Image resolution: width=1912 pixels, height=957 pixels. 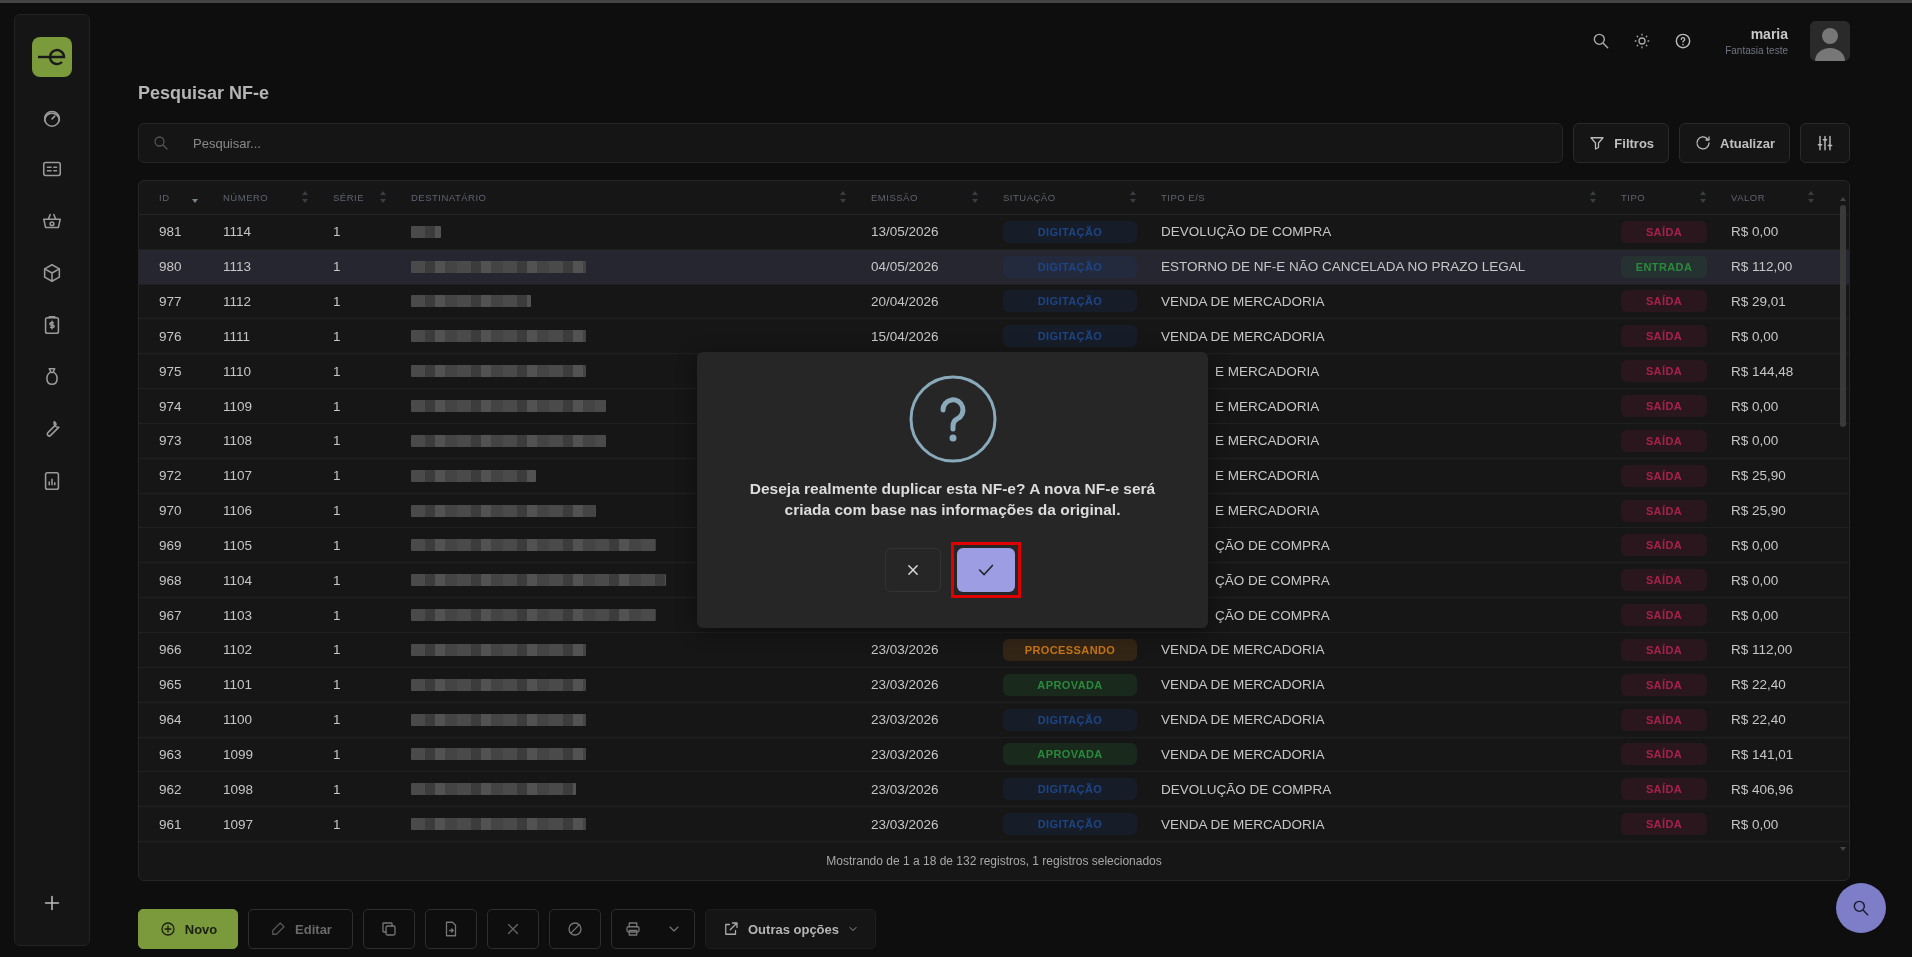 I want to click on table-cell: 1105, so click(x=238, y=545).